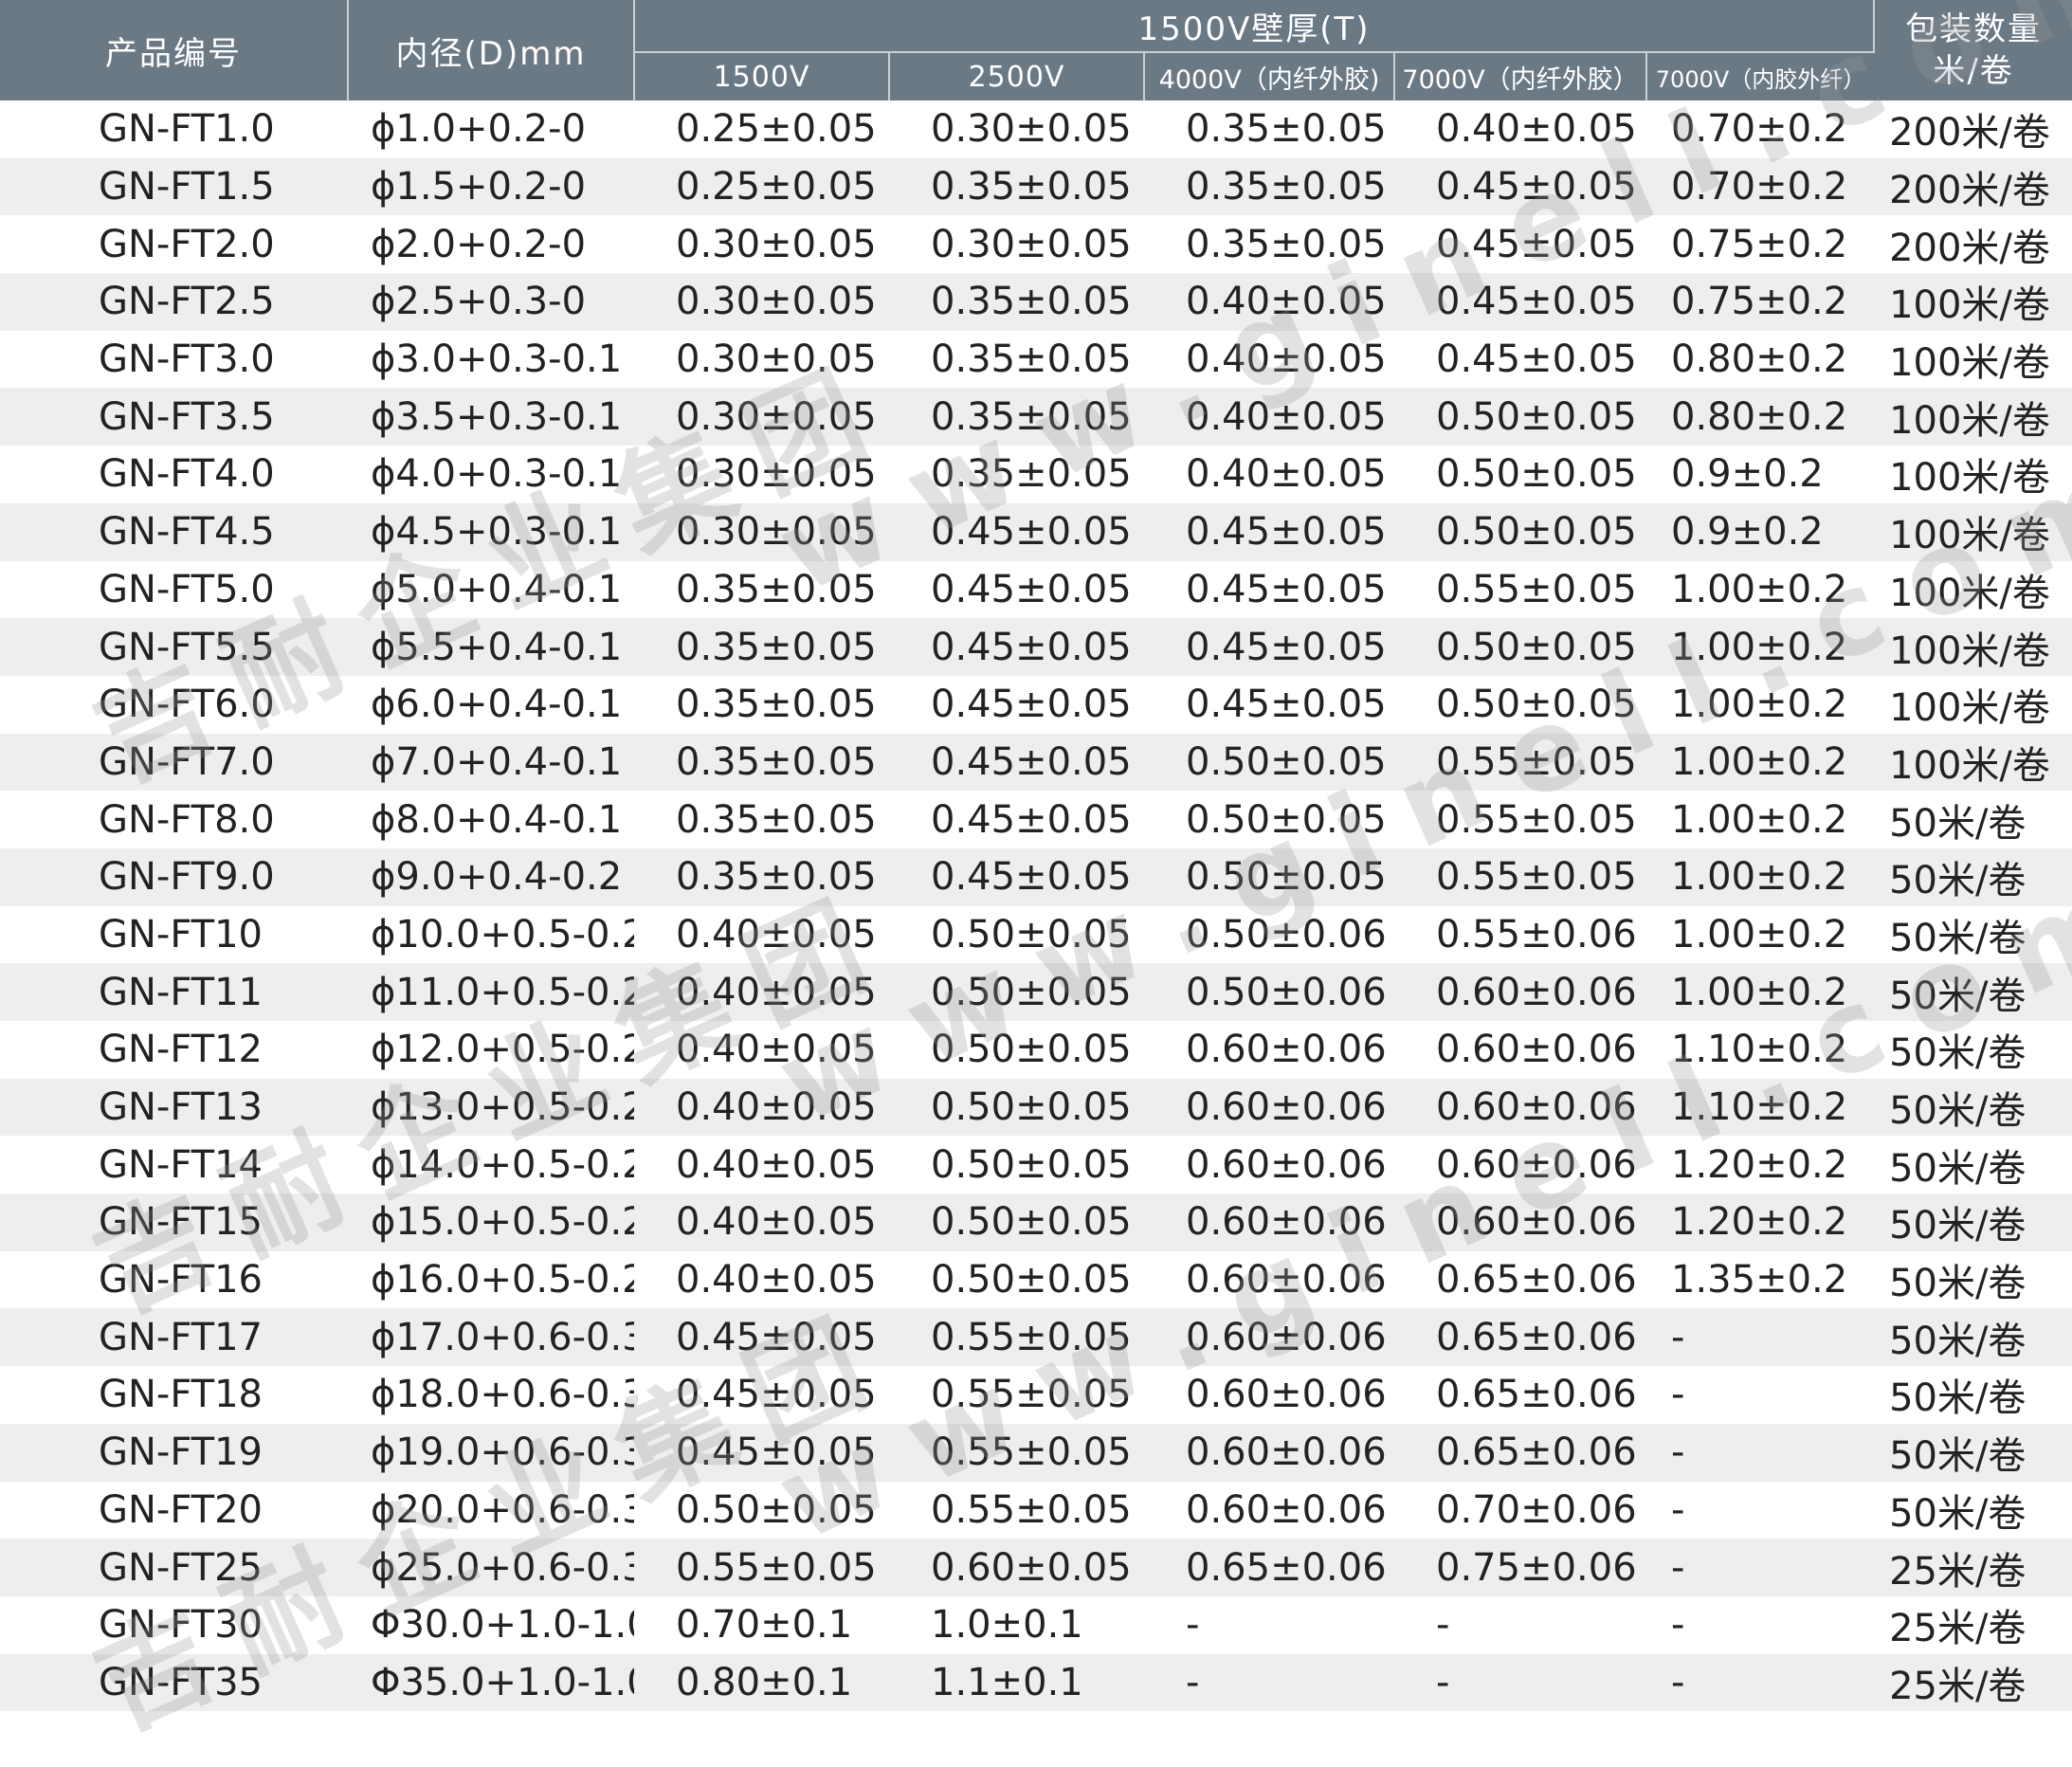 This screenshot has height=1767, width=2072. I want to click on product-code-cell: GN-FT20, so click(181, 1509).